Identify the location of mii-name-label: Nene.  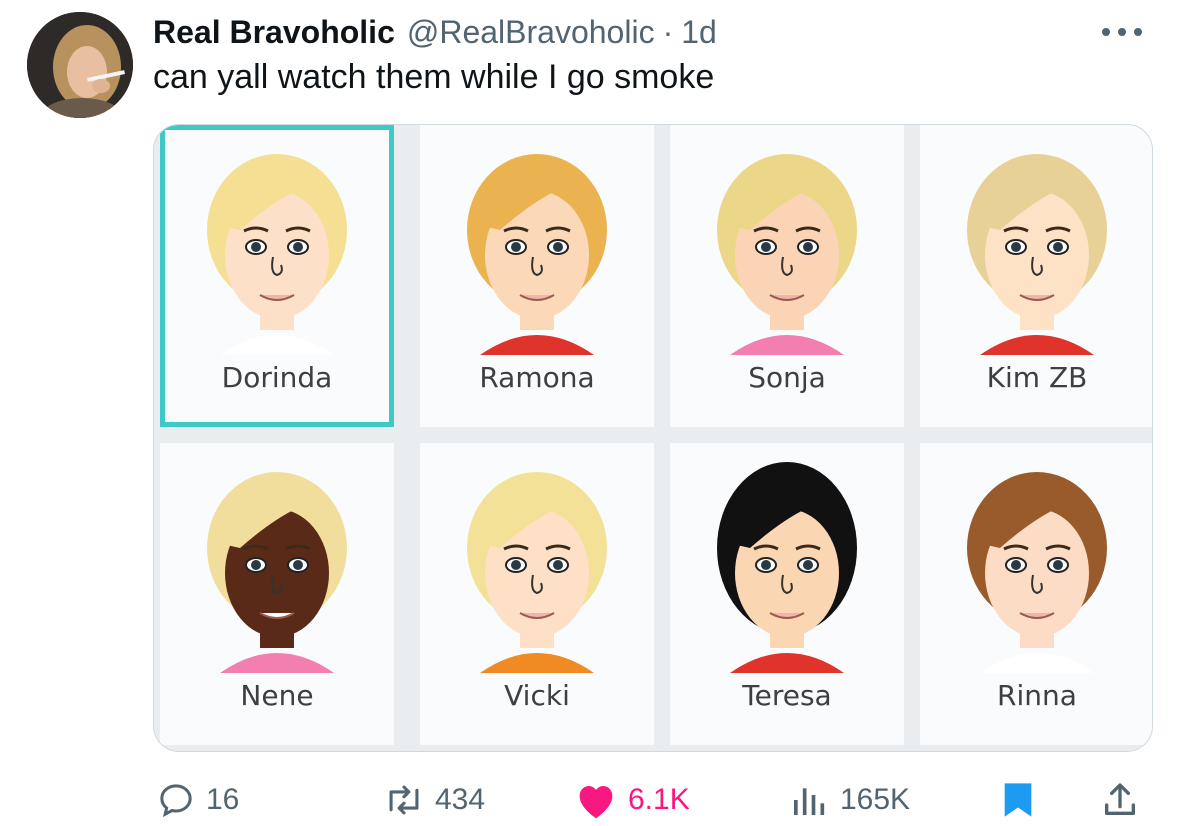
(277, 695).